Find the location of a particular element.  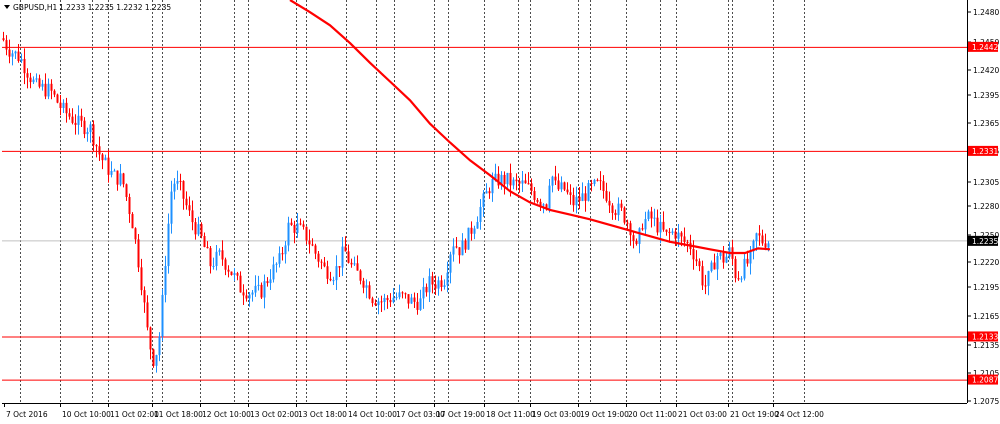

x-tick-label: 19 Oct 19:00 is located at coordinates (604, 414).